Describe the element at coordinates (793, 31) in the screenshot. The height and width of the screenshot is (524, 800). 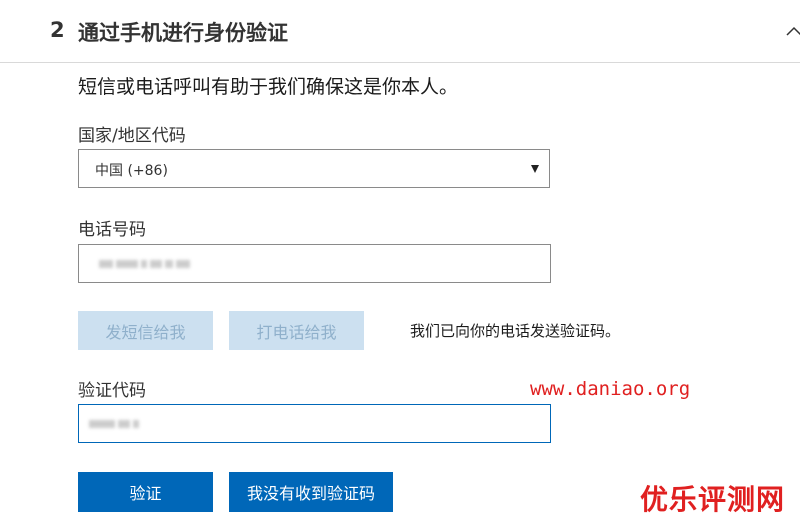
I see `chevron-up-icon` at that location.